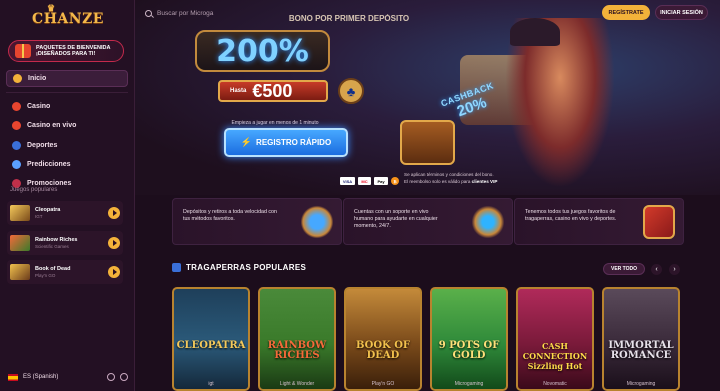 This screenshot has width=720, height=391. Describe the element at coordinates (659, 222) in the screenshot. I see `spellbook-icon` at that location.